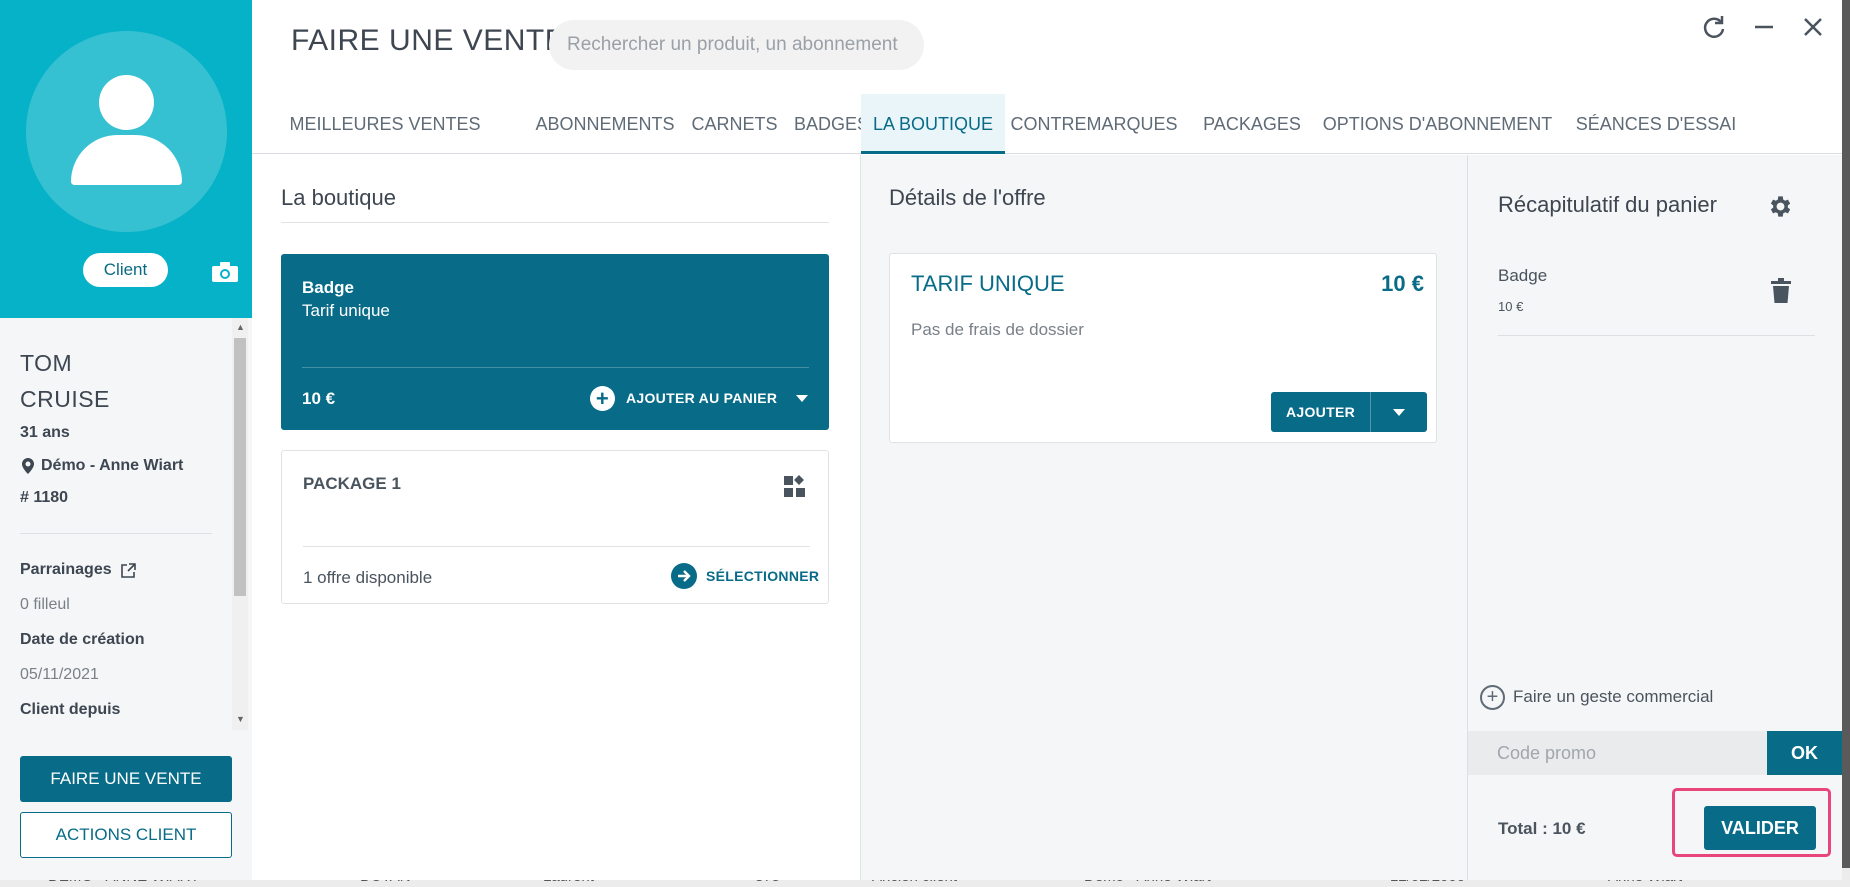  What do you see at coordinates (66, 569) in the screenshot?
I see `parrainages-label: Parrainages` at bounding box center [66, 569].